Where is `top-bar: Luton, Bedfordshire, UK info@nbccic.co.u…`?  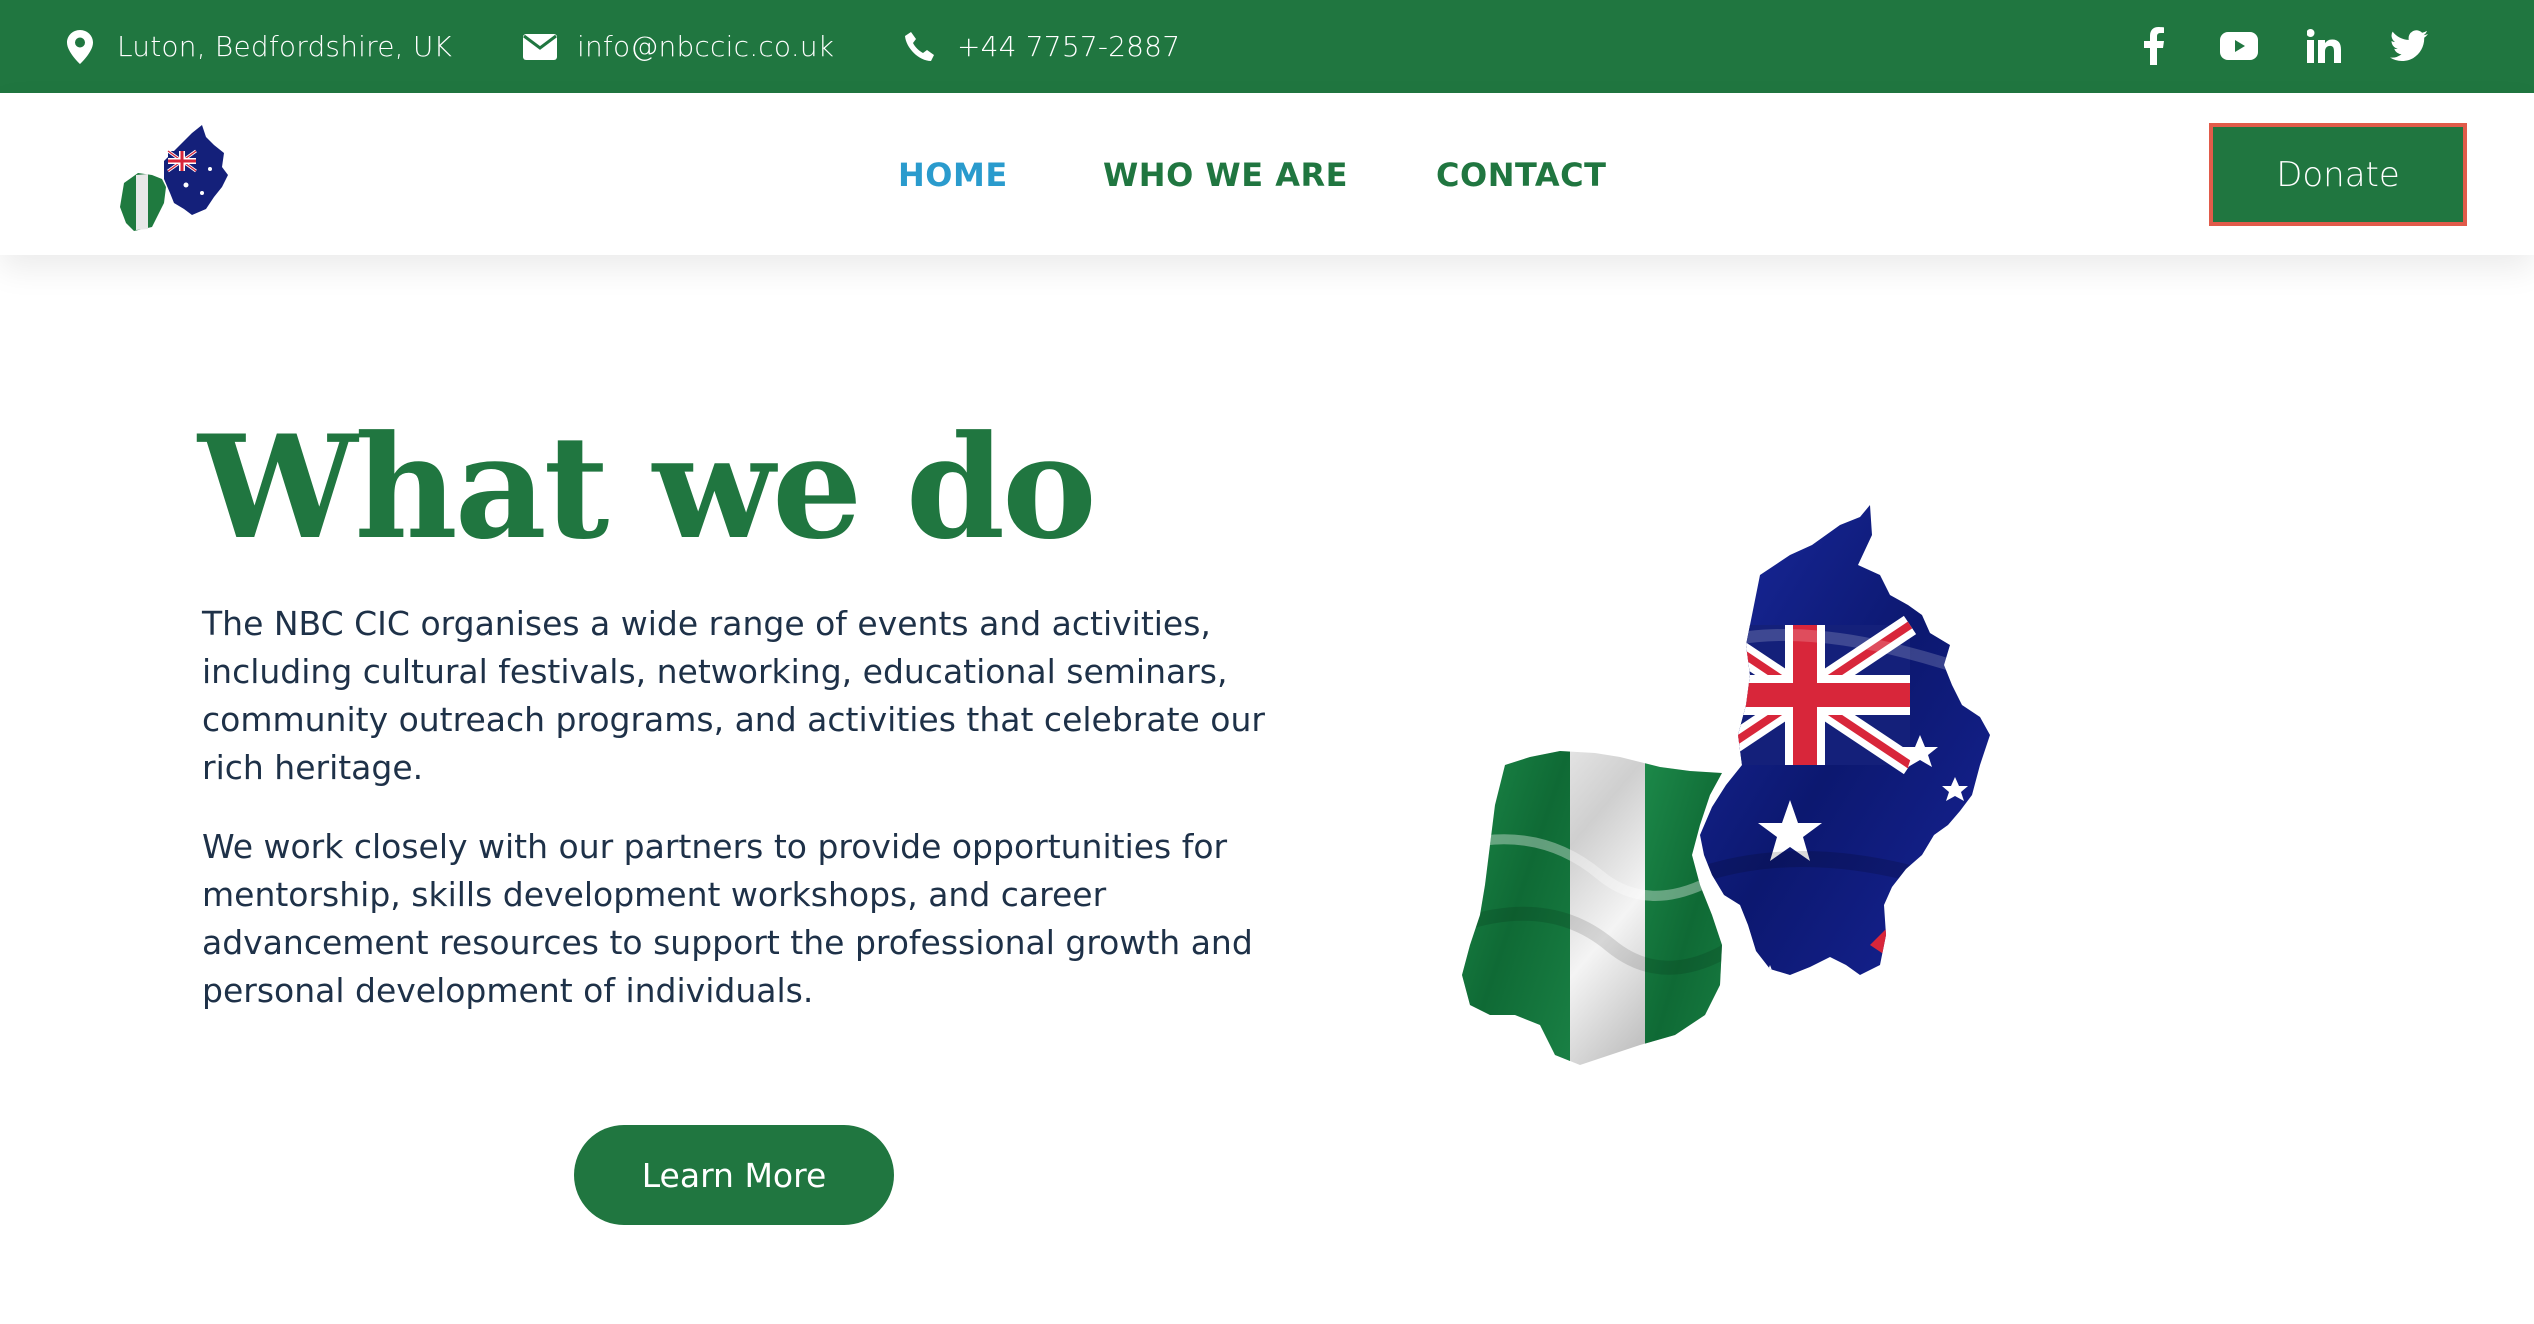 top-bar: Luton, Bedfordshire, UK info@nbccic.co.u… is located at coordinates (1267, 46).